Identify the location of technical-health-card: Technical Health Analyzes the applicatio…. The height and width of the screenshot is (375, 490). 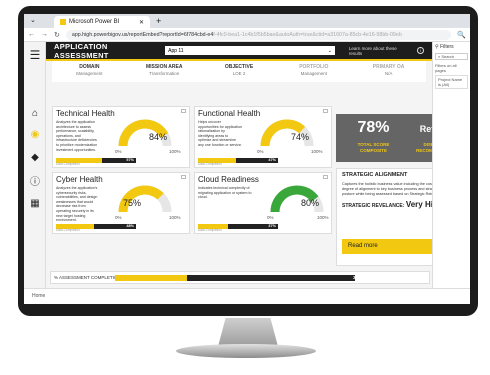
(121, 137).